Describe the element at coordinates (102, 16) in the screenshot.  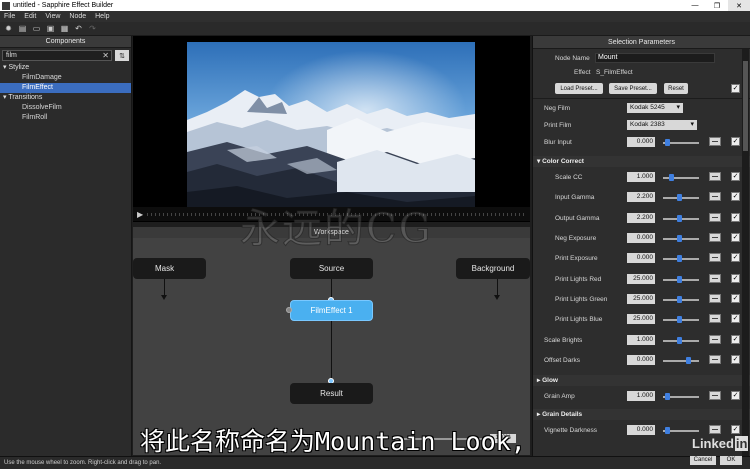
I see `menu-help: Help` at that location.